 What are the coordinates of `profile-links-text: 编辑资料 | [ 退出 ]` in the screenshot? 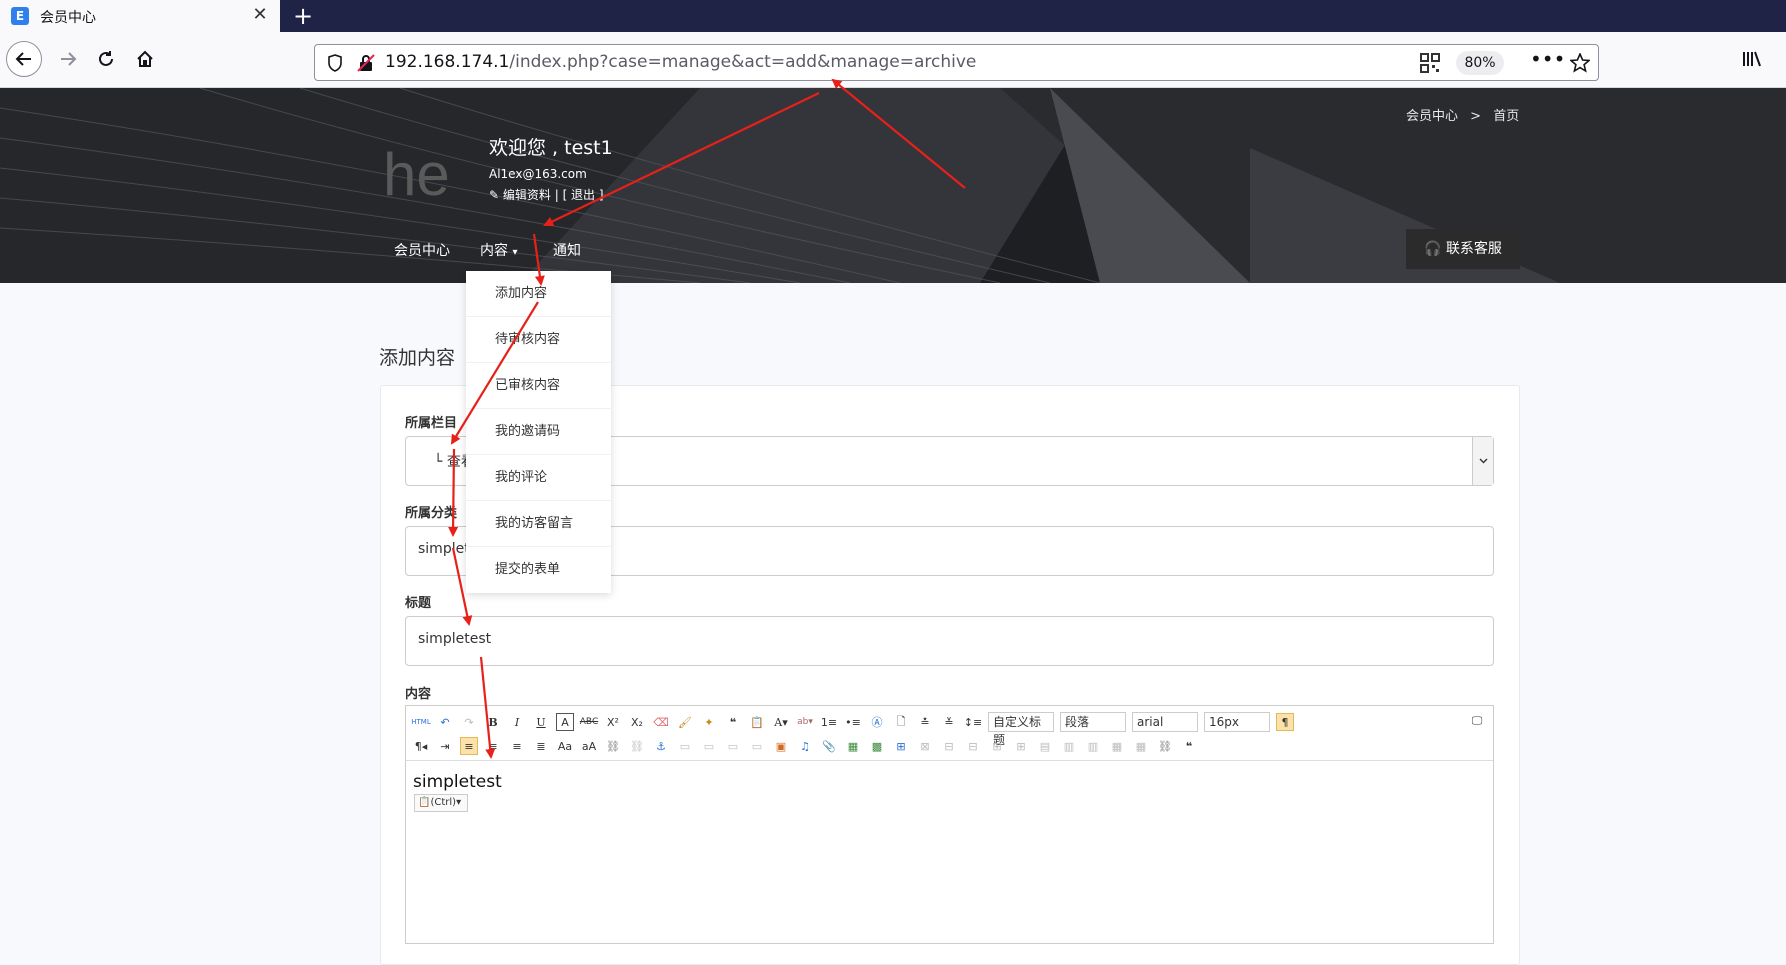 It's located at (553, 195).